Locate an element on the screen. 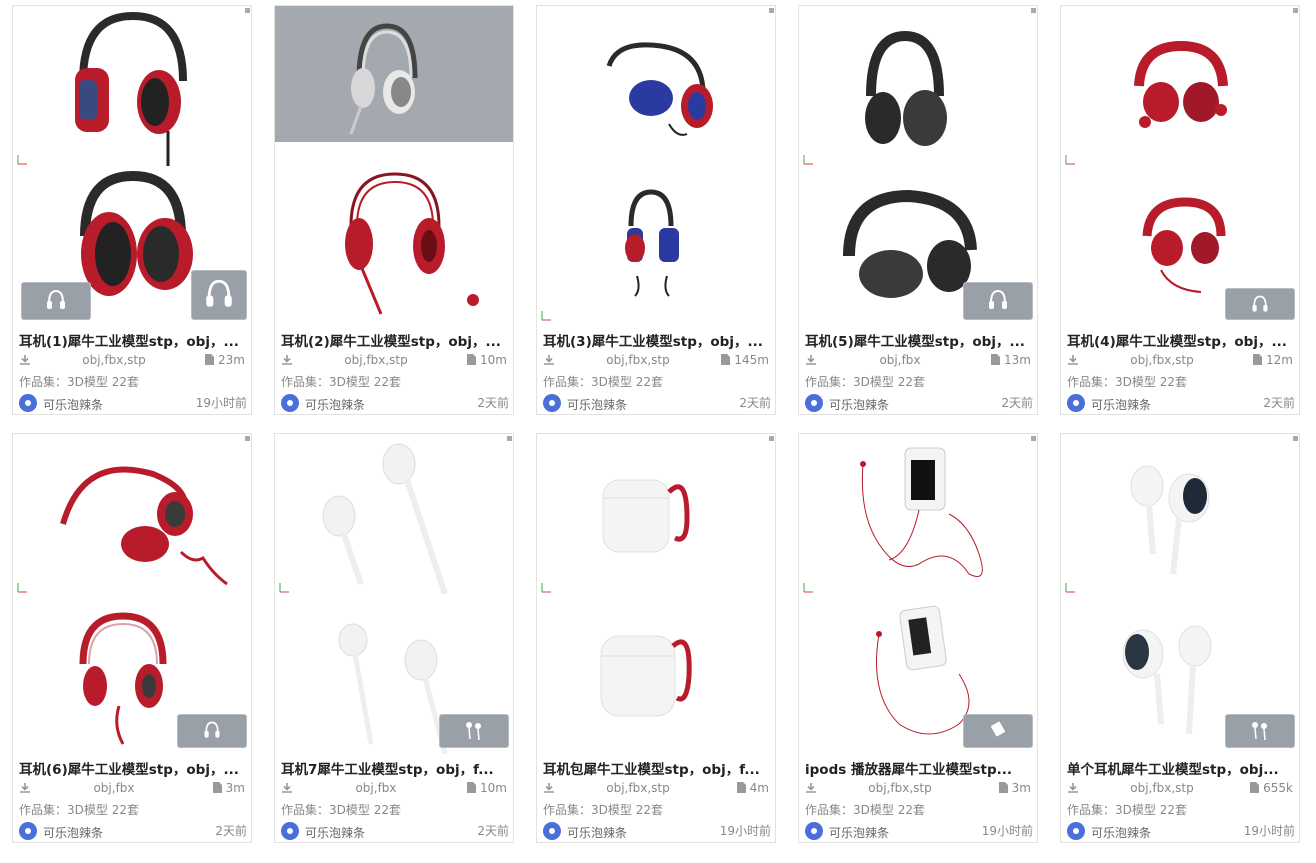 This screenshot has width=1316, height=863. model-meta: obj,fbx 3m is located at coordinates (132, 789).